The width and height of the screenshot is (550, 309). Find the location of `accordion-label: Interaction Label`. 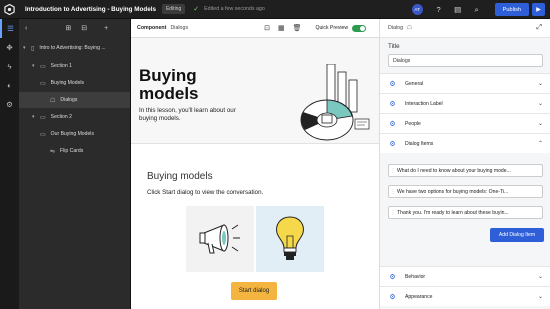

accordion-label: Interaction Label is located at coordinates (424, 103).